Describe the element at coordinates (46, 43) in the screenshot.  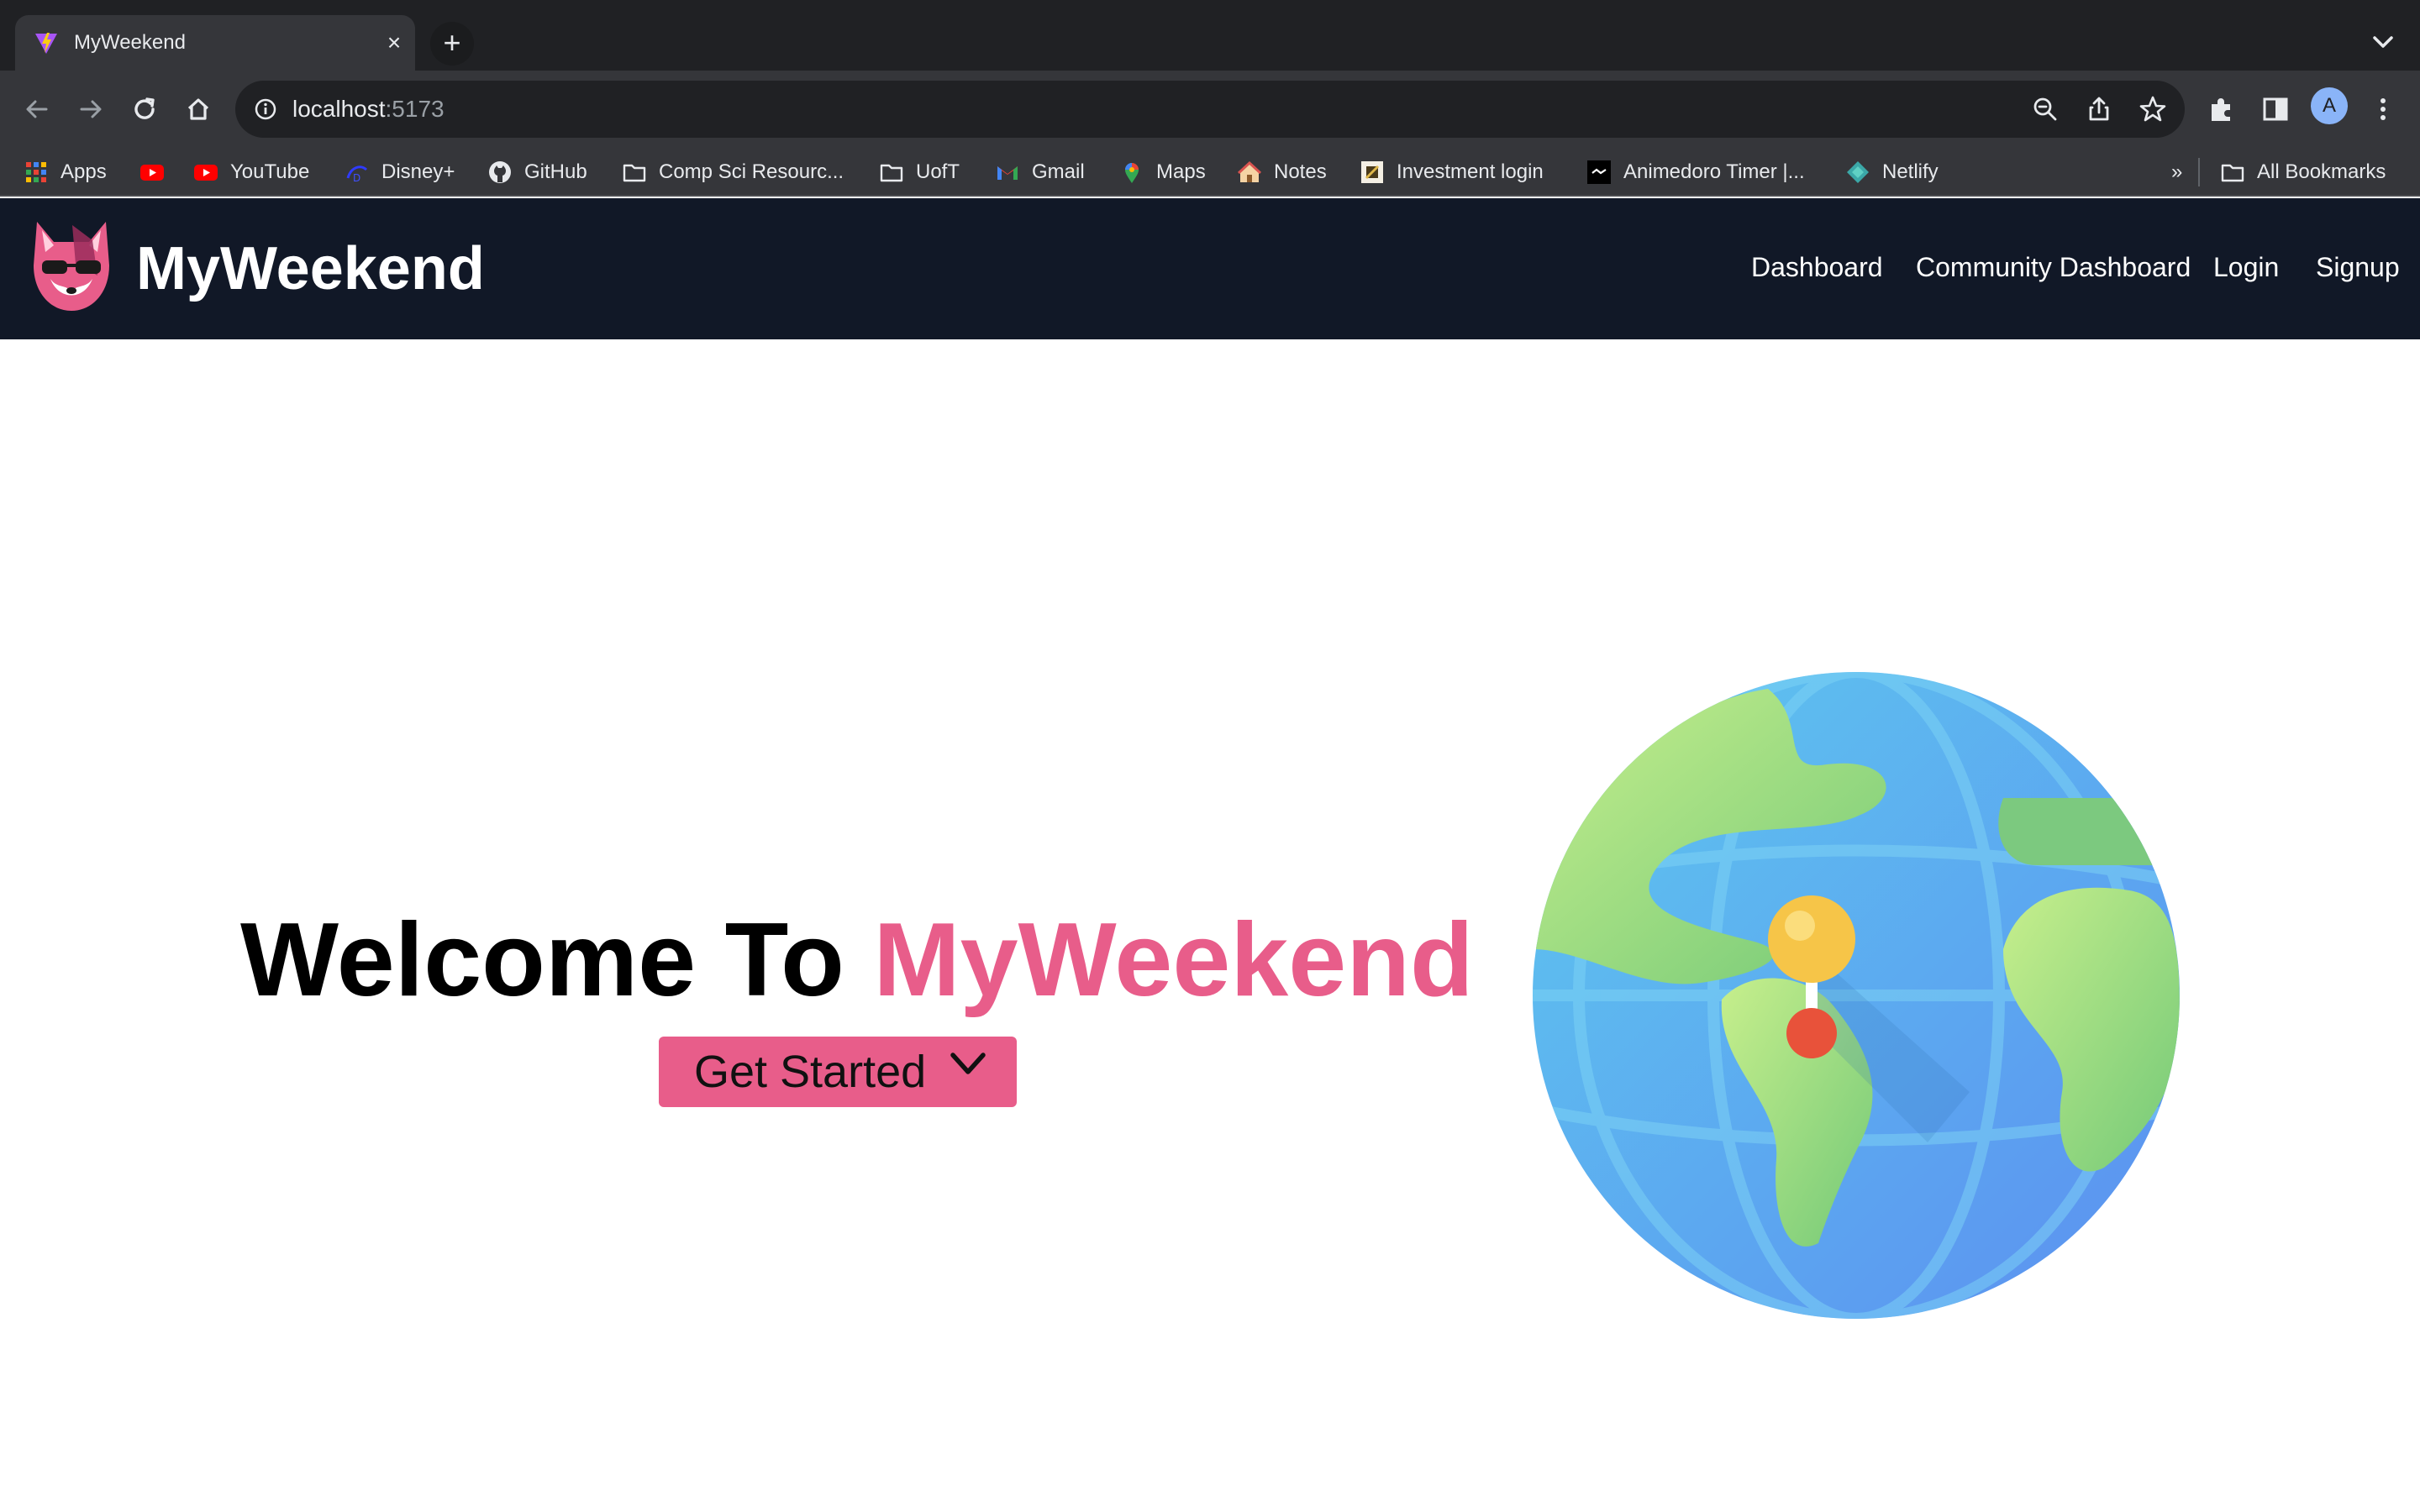
I see `vite-favicon-icon` at that location.